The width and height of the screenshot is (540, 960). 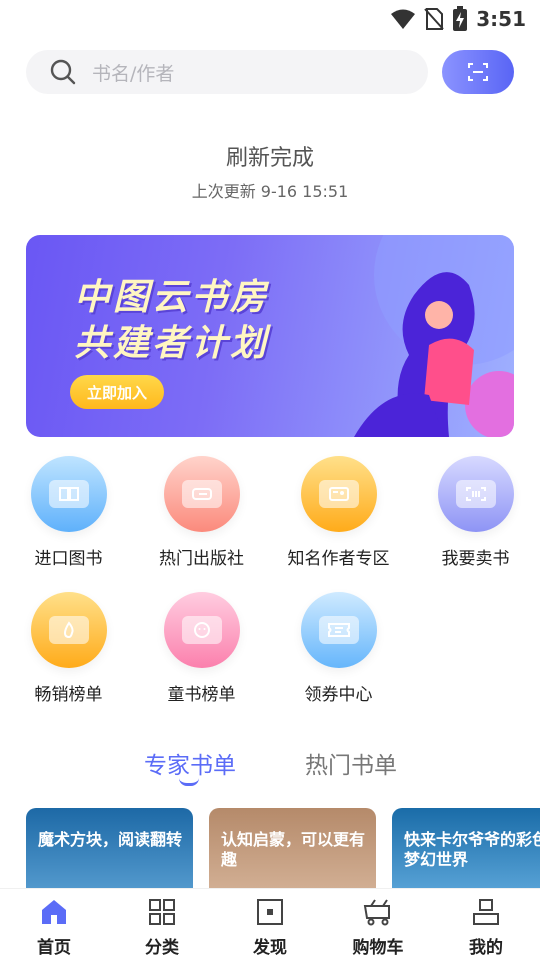 What do you see at coordinates (270, 912) in the screenshot?
I see `discover-icon` at bounding box center [270, 912].